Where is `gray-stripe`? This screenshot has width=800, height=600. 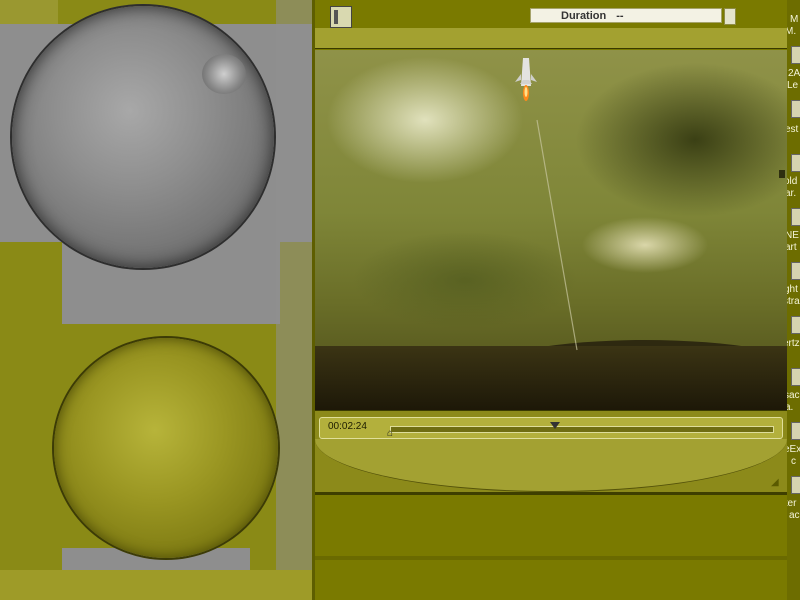
gray-stripe is located at coordinates (294, 300).